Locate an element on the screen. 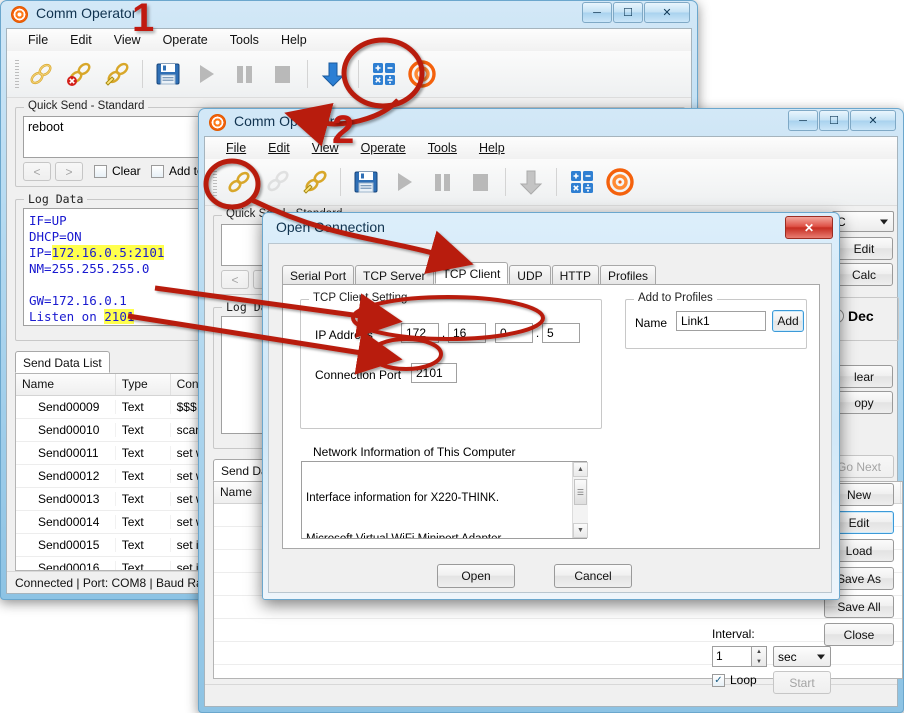 The height and width of the screenshot is (713, 904). window1-menubar: File Edit View Operate Tools Help is located at coordinates (349, 40).